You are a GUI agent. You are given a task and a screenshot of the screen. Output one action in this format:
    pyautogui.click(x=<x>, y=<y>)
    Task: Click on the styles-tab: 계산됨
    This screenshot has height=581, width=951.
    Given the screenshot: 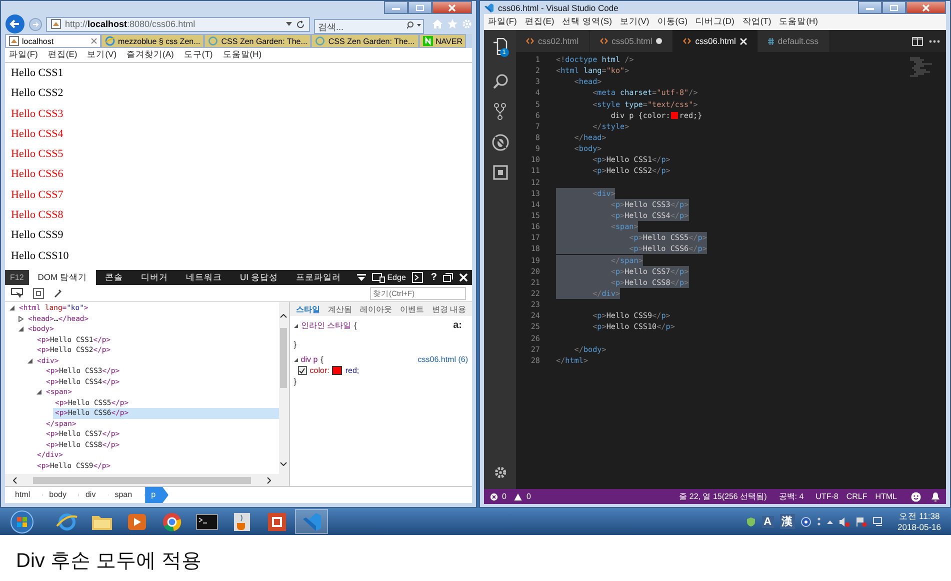 What is the action you would take?
    pyautogui.click(x=340, y=309)
    